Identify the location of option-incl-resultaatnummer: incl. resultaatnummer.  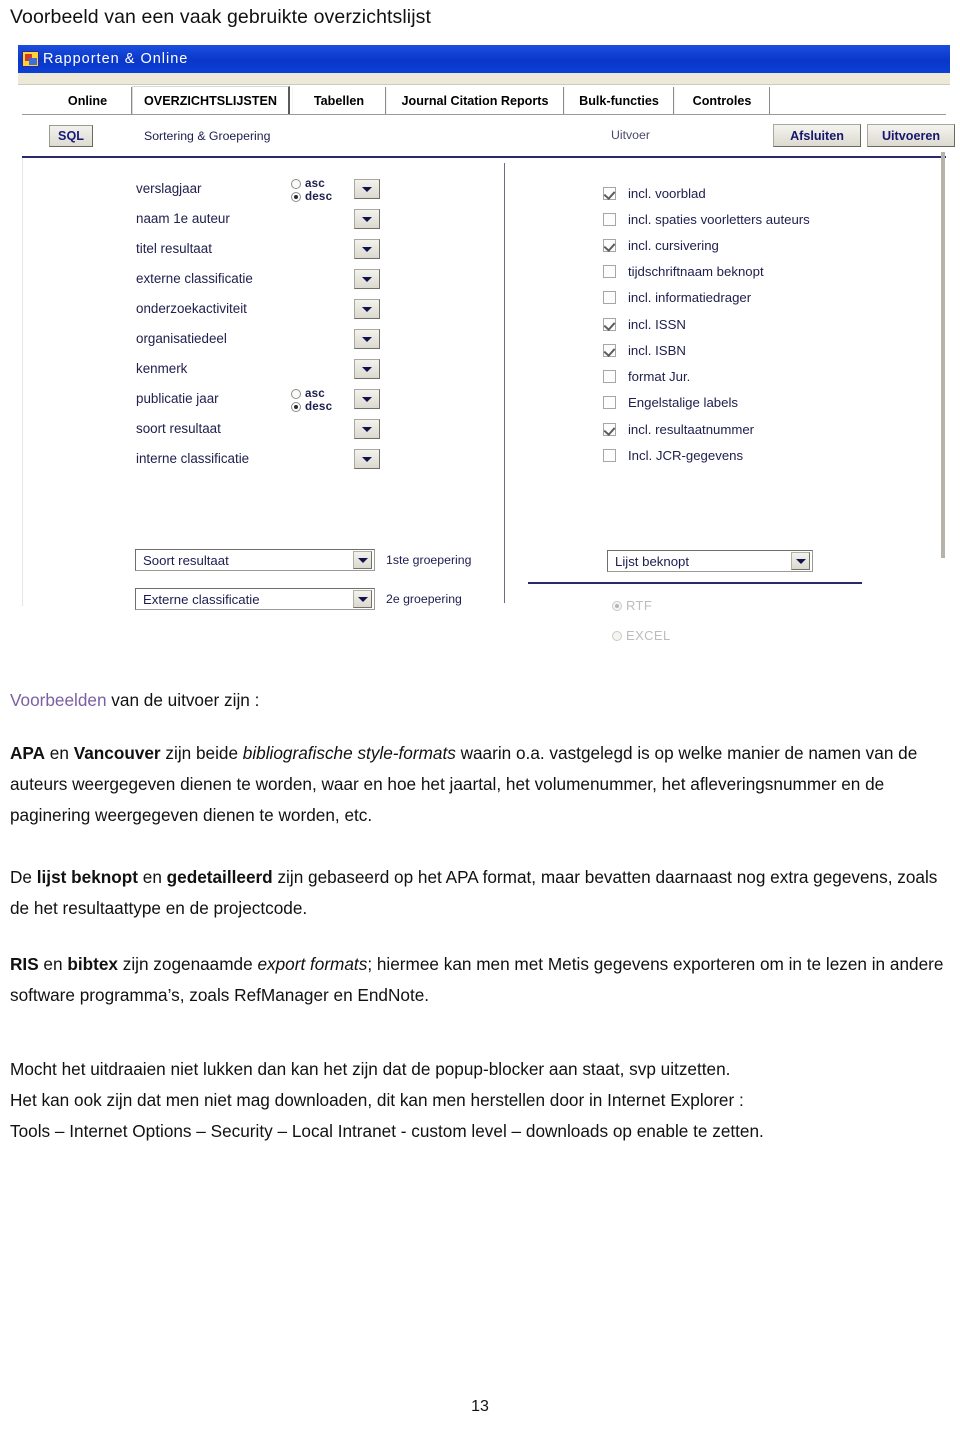
(678, 429).